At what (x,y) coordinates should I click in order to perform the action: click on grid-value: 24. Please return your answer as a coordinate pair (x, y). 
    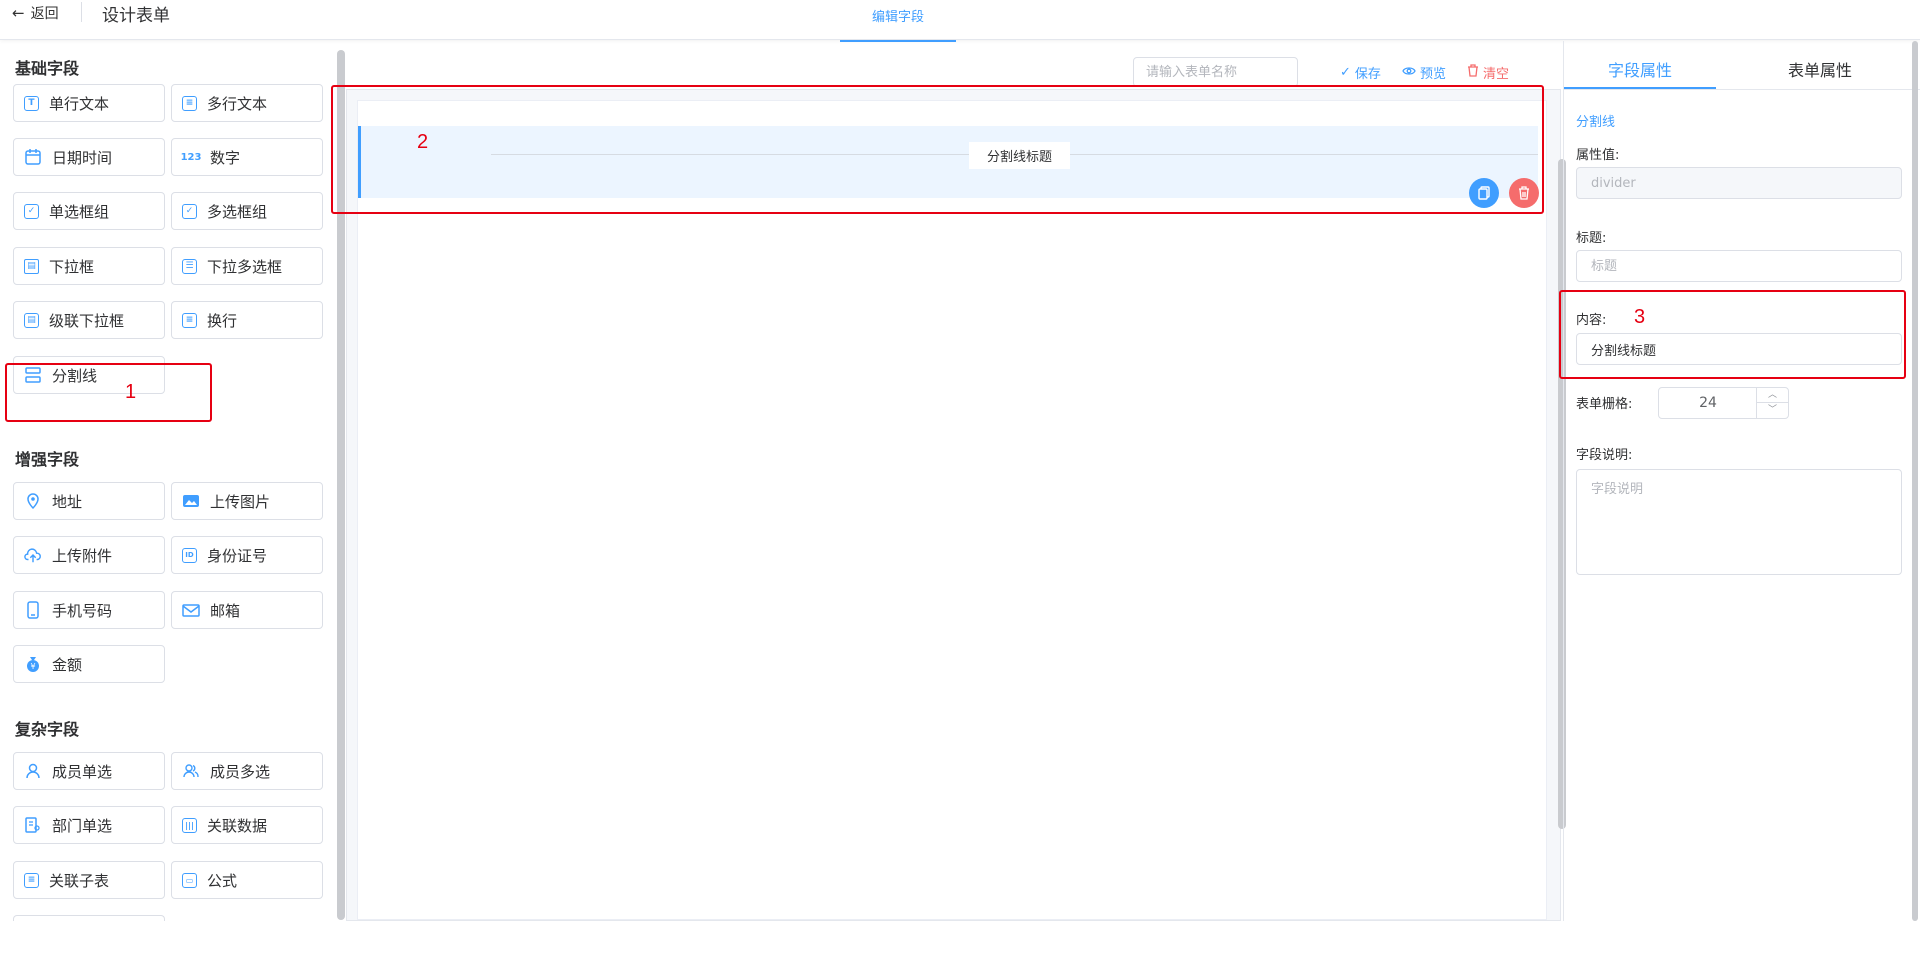
    Looking at the image, I should click on (1708, 403).